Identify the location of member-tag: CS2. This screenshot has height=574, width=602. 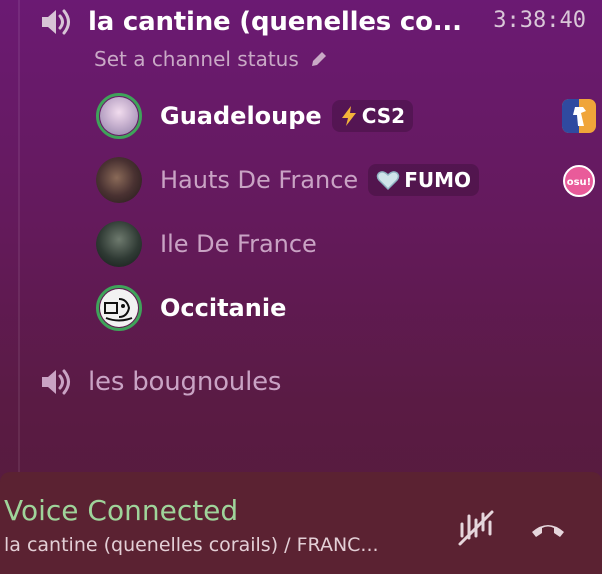
(372, 116).